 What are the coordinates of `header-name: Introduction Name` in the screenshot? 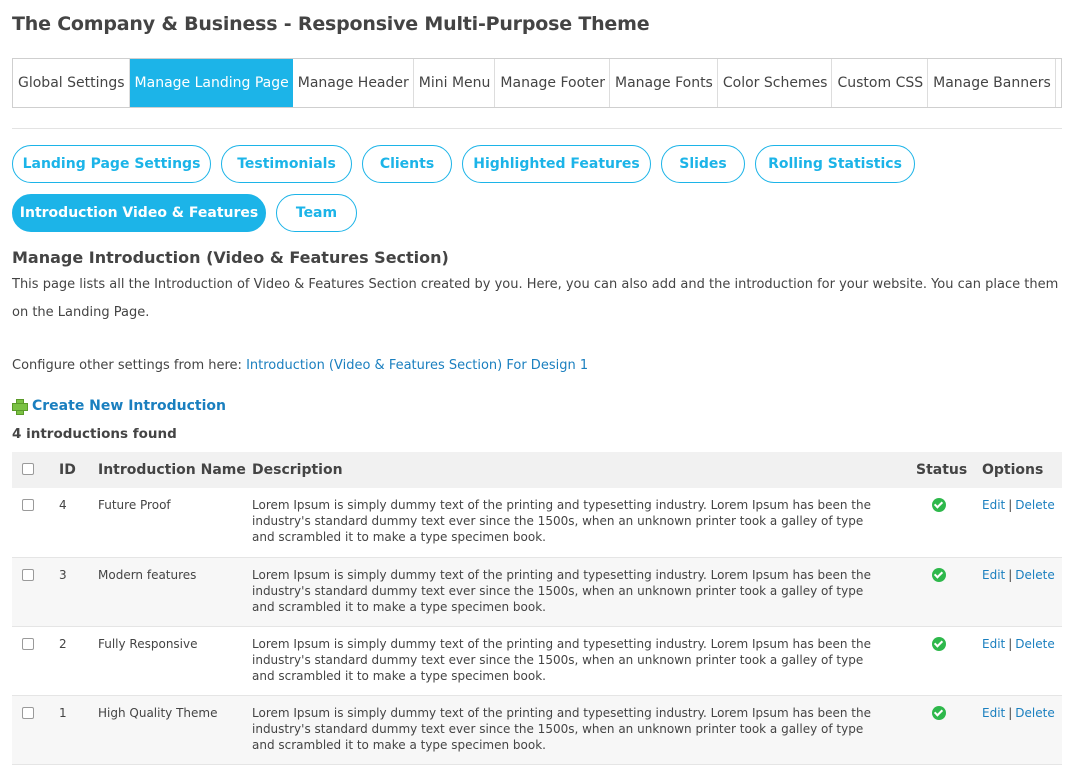 It's located at (175, 470).